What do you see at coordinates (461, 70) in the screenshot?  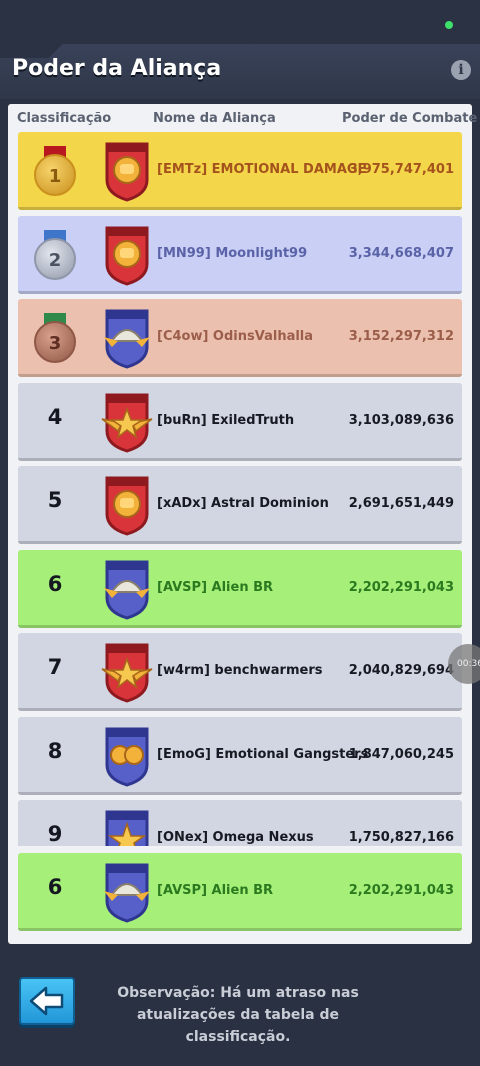 I see `info-icon: i` at bounding box center [461, 70].